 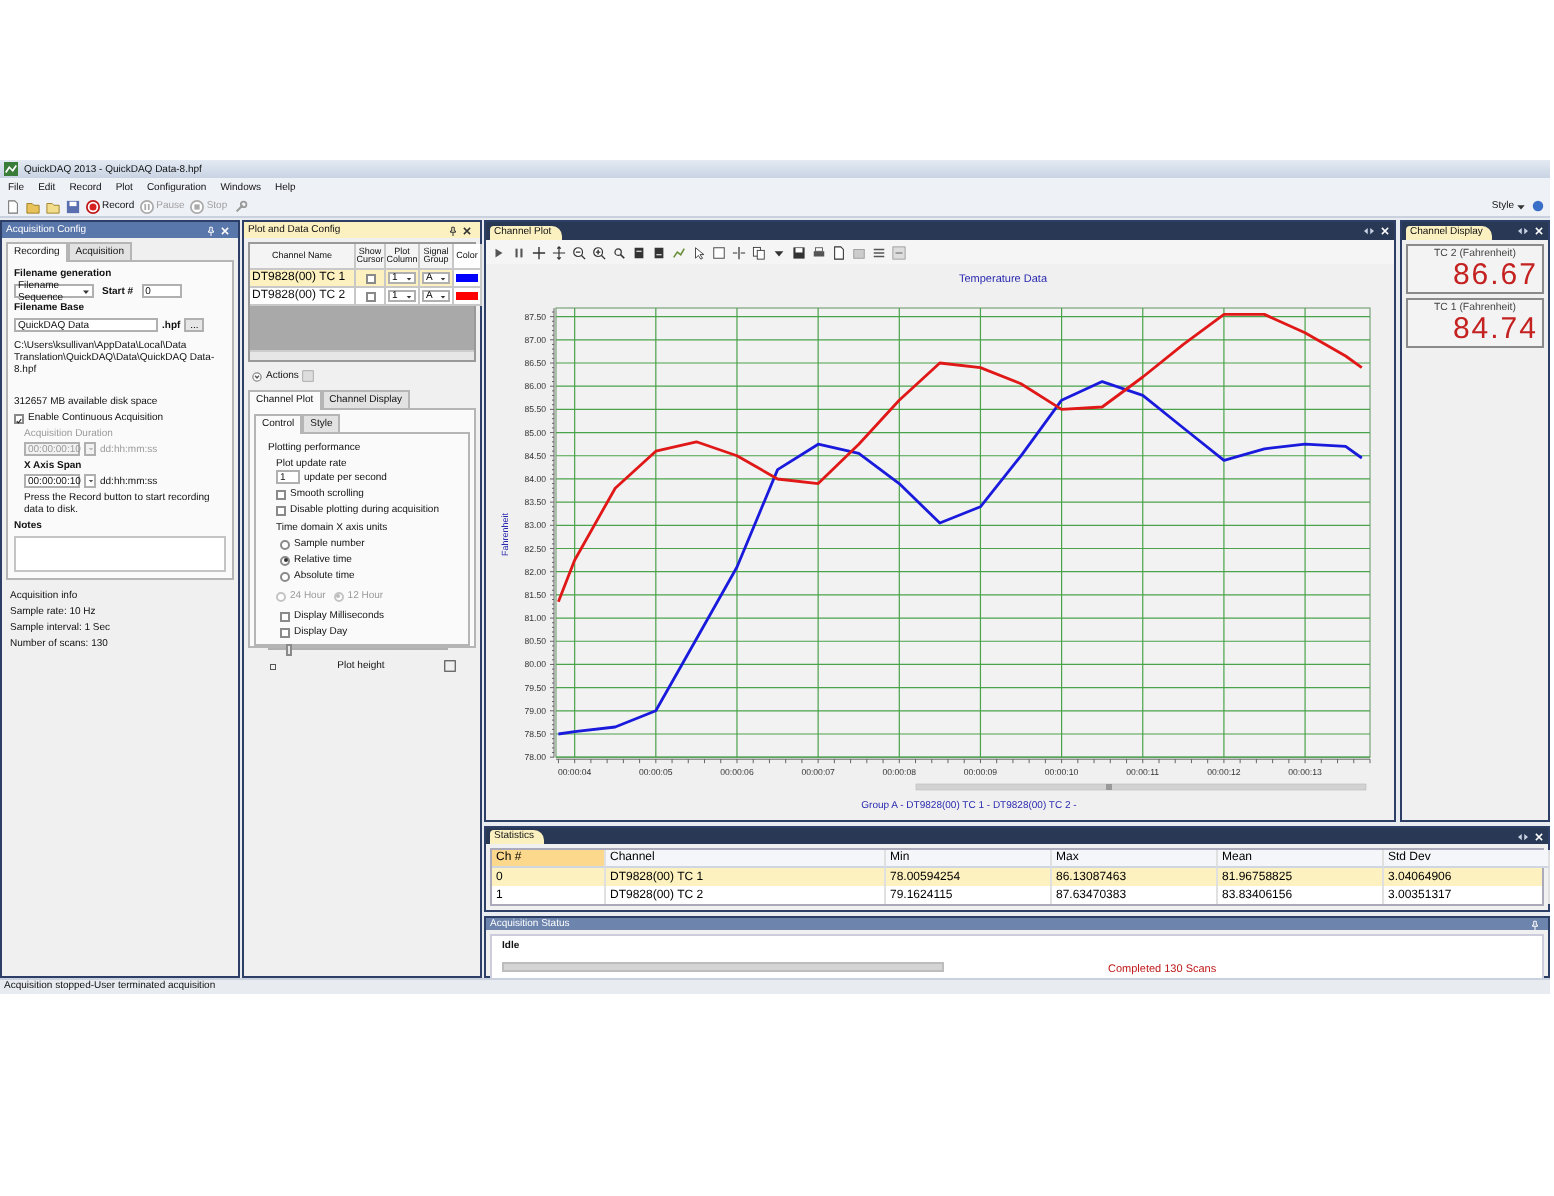 What do you see at coordinates (1538, 206) in the screenshot?
I see `help-icon` at bounding box center [1538, 206].